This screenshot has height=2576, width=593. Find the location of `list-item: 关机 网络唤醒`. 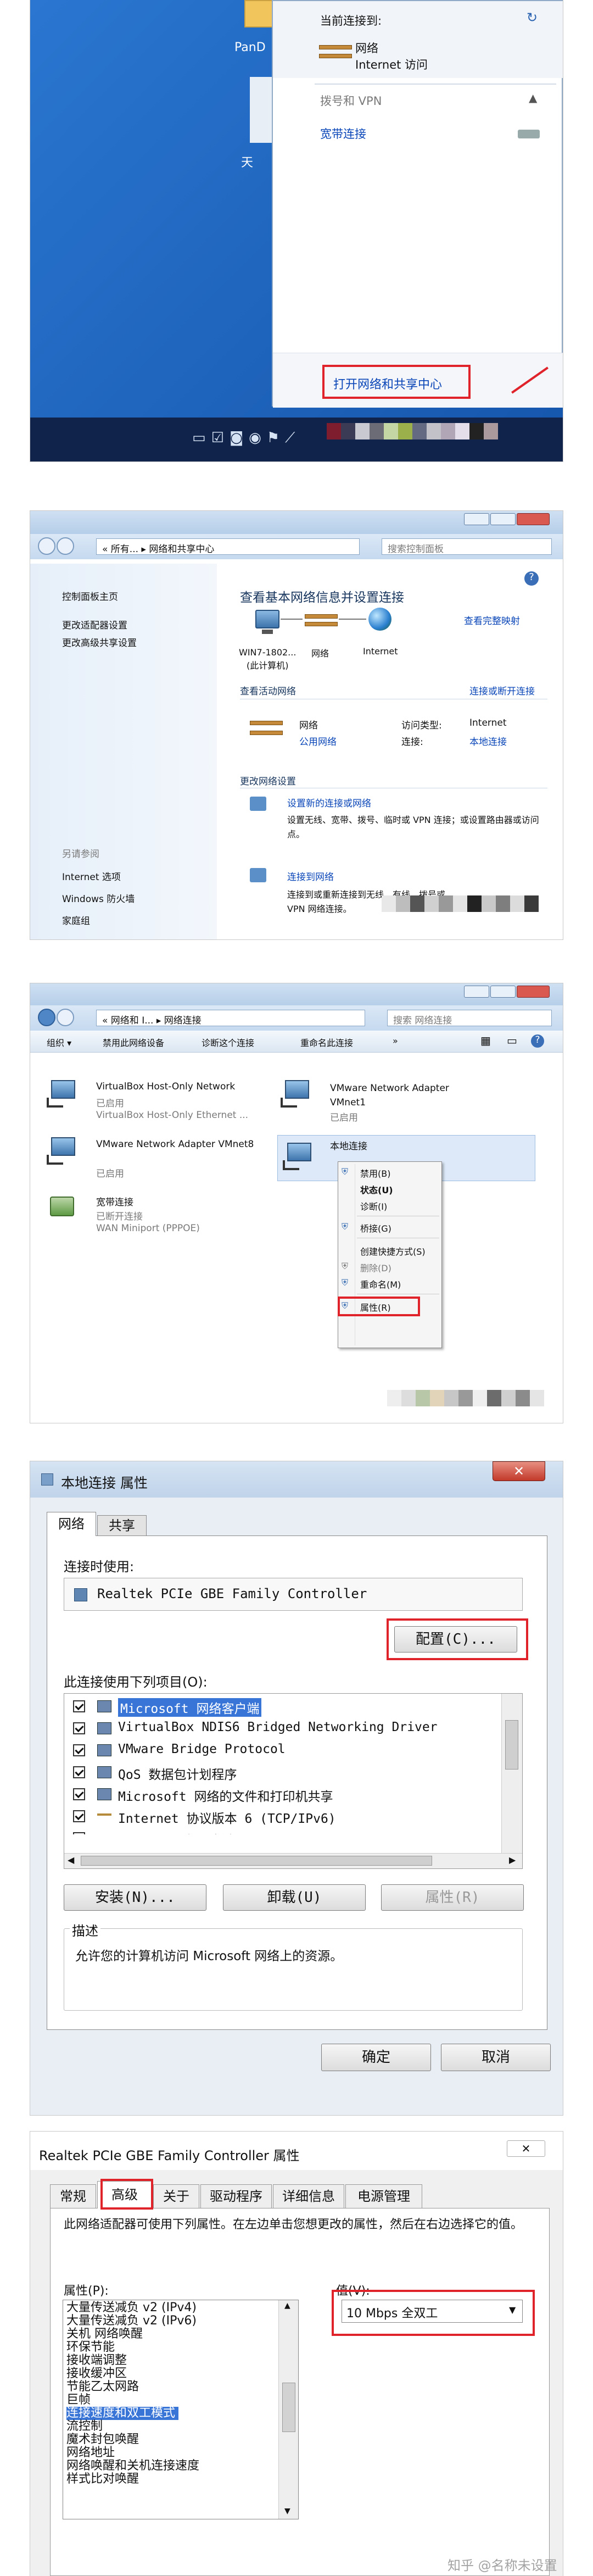

list-item: 关机 网络唤醒 is located at coordinates (104, 2334).